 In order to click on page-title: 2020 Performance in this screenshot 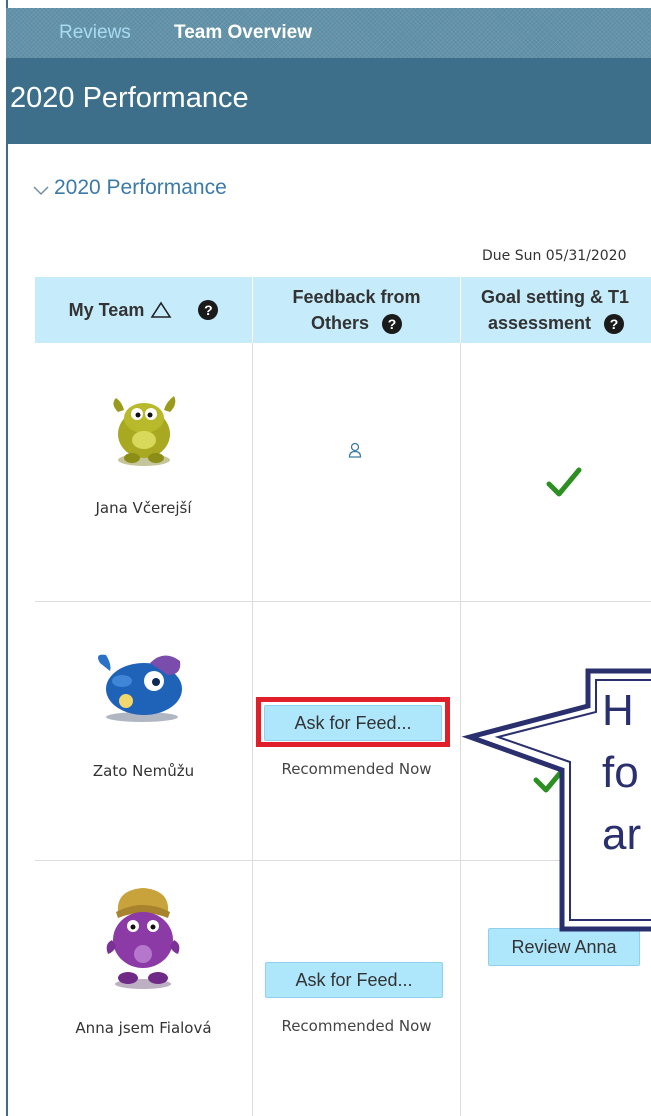, I will do `click(129, 98)`.